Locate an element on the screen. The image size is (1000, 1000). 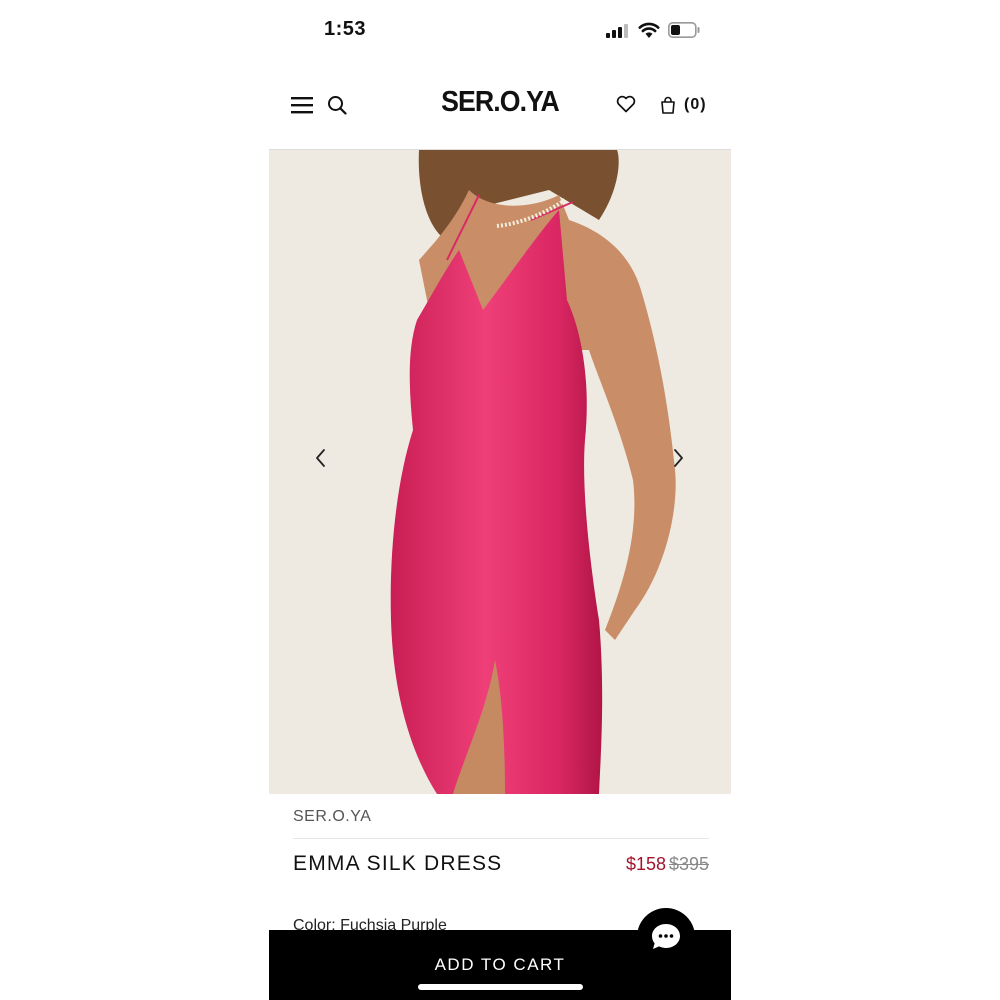
product-brand: SER.O.YA is located at coordinates (332, 817).